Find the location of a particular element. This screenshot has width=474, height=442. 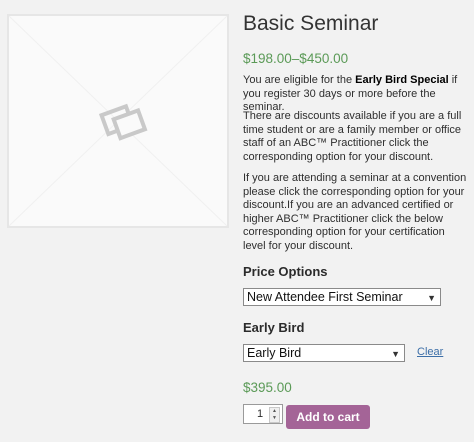

quantity-stepper: ▲ ▼ is located at coordinates (274, 415).